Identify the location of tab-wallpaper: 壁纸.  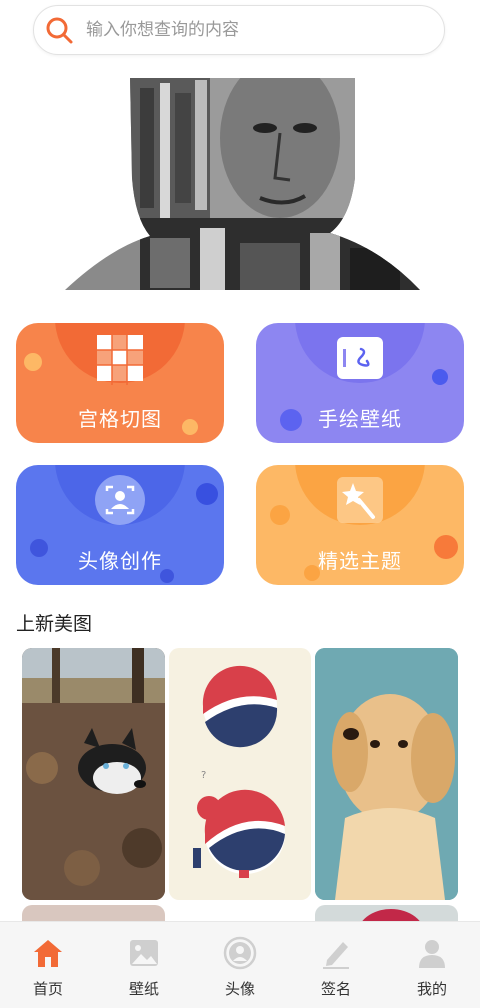
(144, 965).